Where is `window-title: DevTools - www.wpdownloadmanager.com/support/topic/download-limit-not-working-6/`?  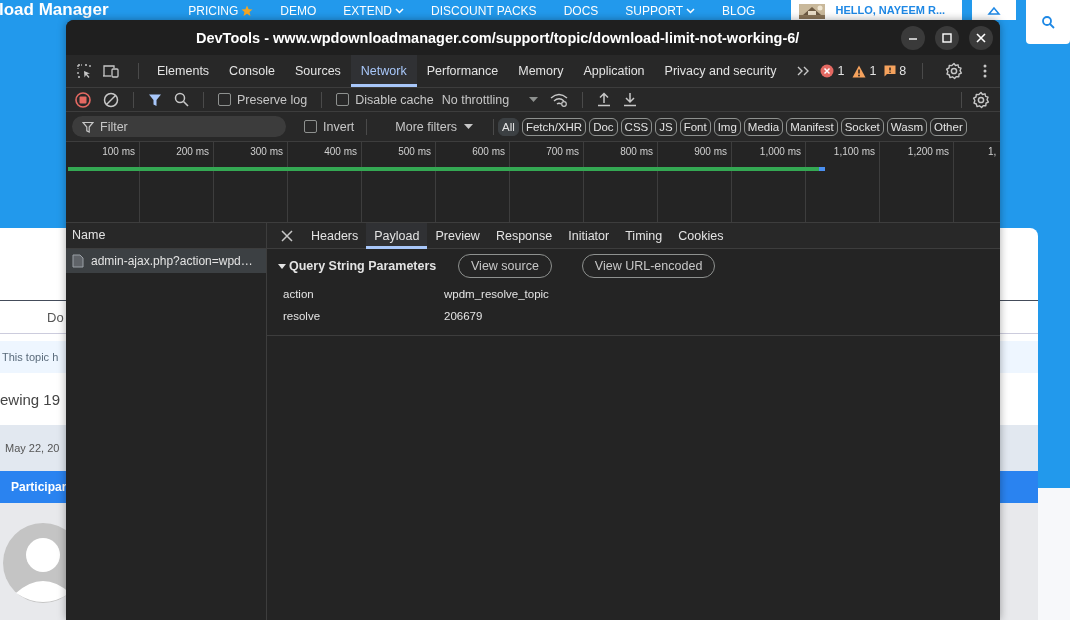
window-title: DevTools - www.wpdownloadmanager.com/support/topic/download-limit-not-working-6/ is located at coordinates (498, 37).